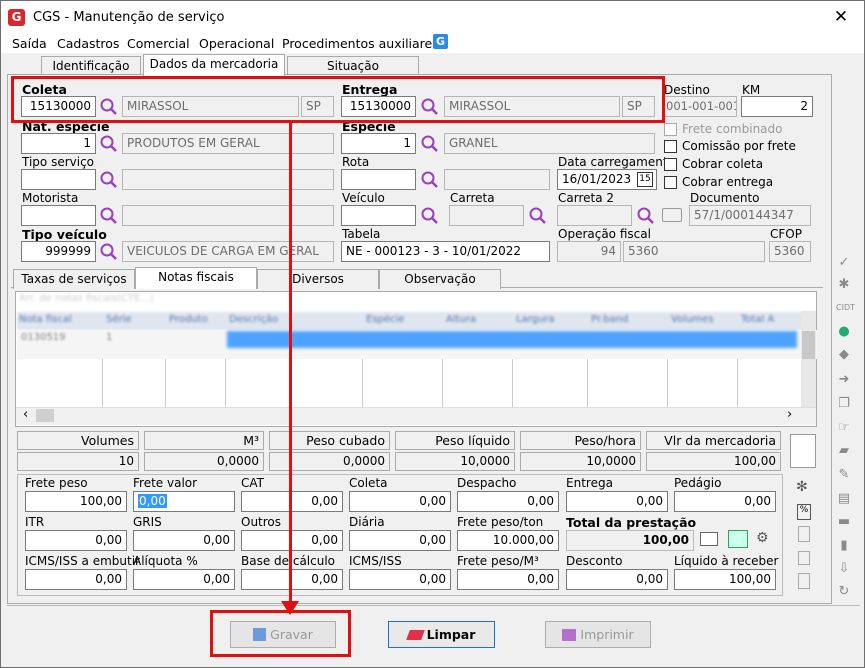 This screenshot has width=865, height=668. I want to click on percent-icon: %, so click(804, 512).